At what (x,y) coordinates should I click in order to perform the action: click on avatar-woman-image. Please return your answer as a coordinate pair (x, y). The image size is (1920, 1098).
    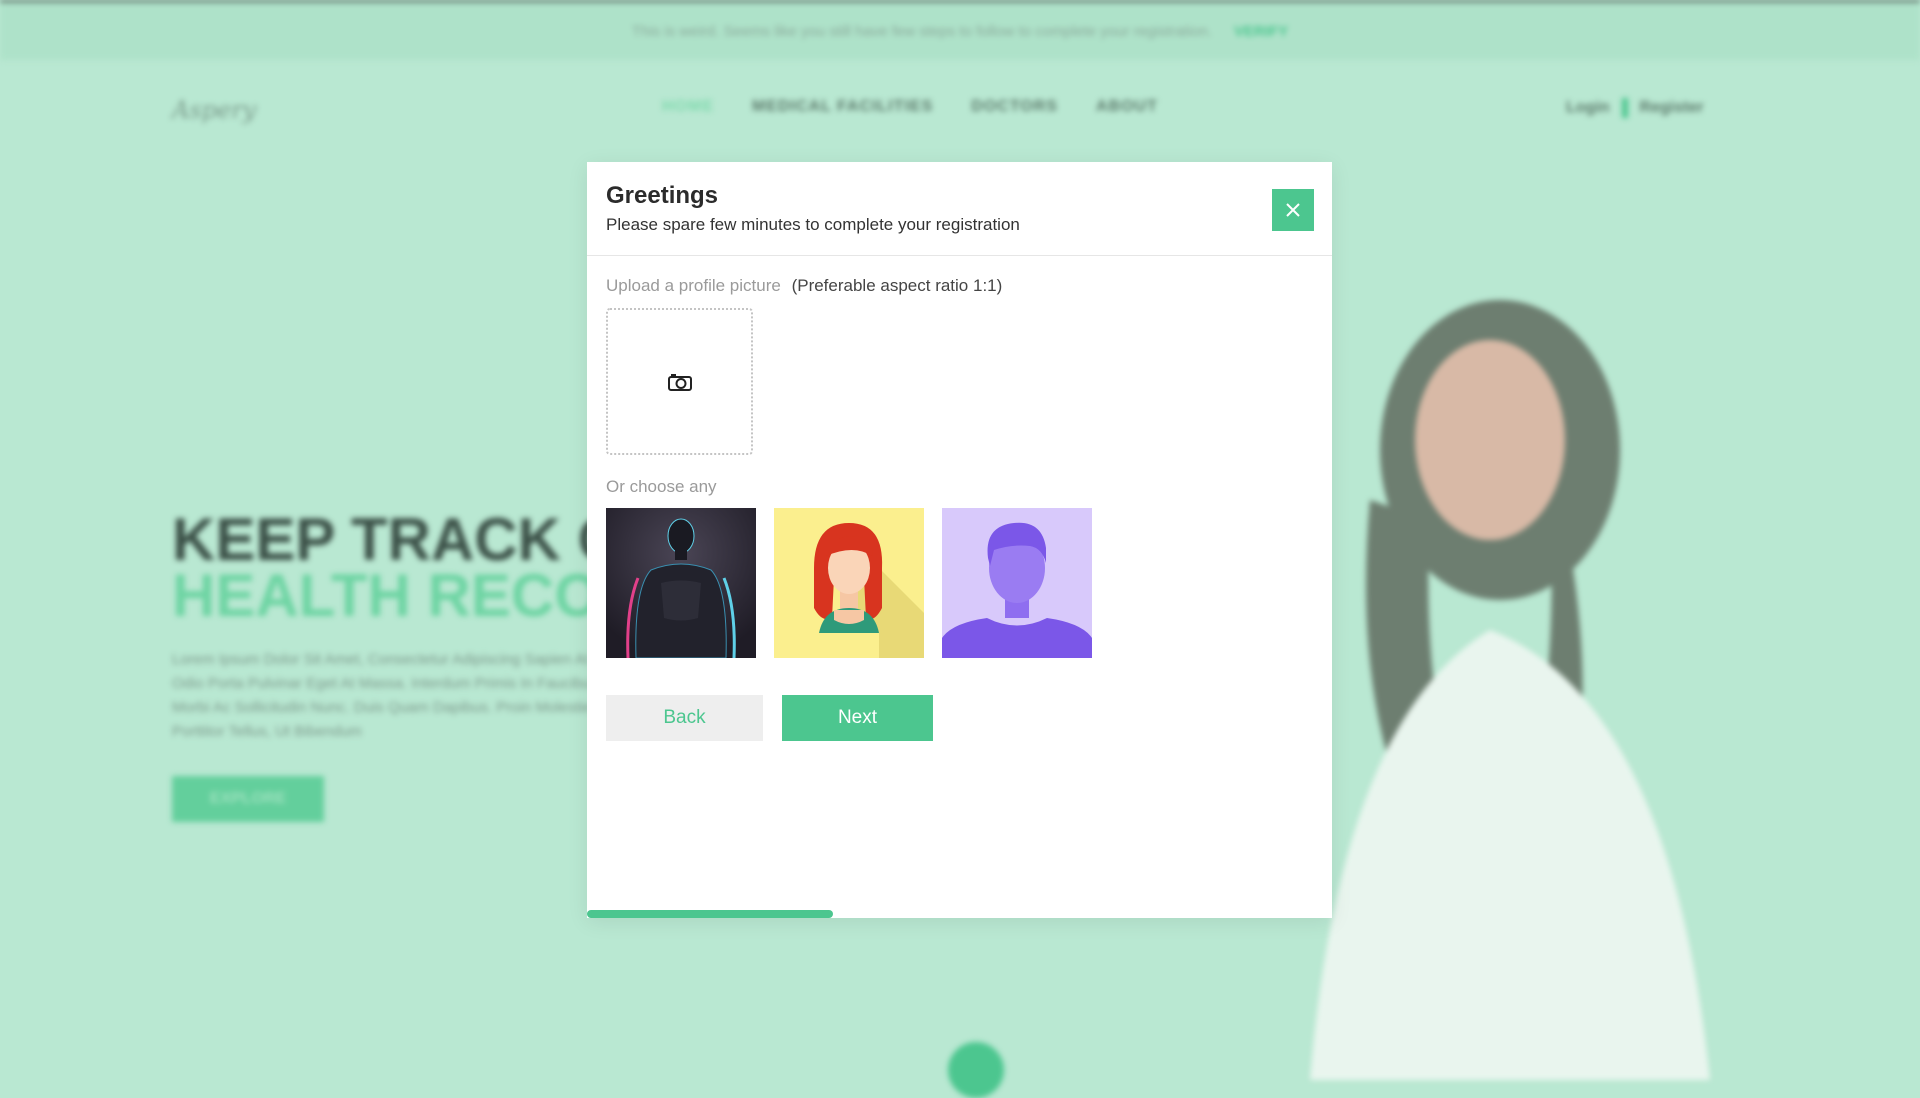
    Looking at the image, I should click on (849, 583).